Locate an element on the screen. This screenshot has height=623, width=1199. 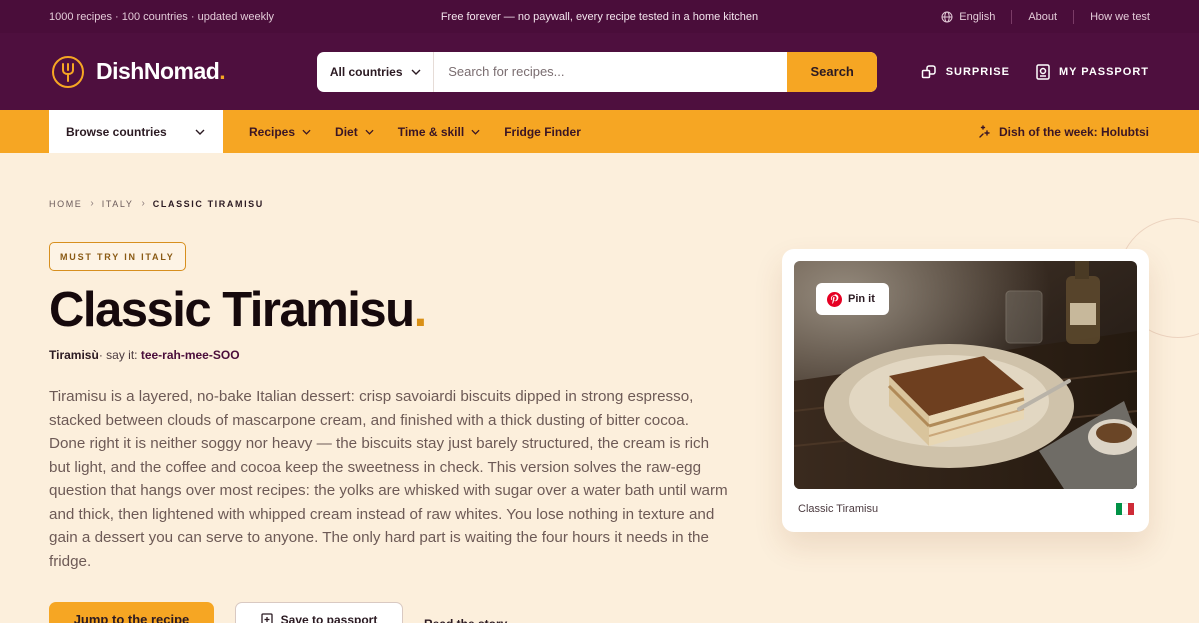
read-story-link: Read the story is located at coordinates (465, 617).